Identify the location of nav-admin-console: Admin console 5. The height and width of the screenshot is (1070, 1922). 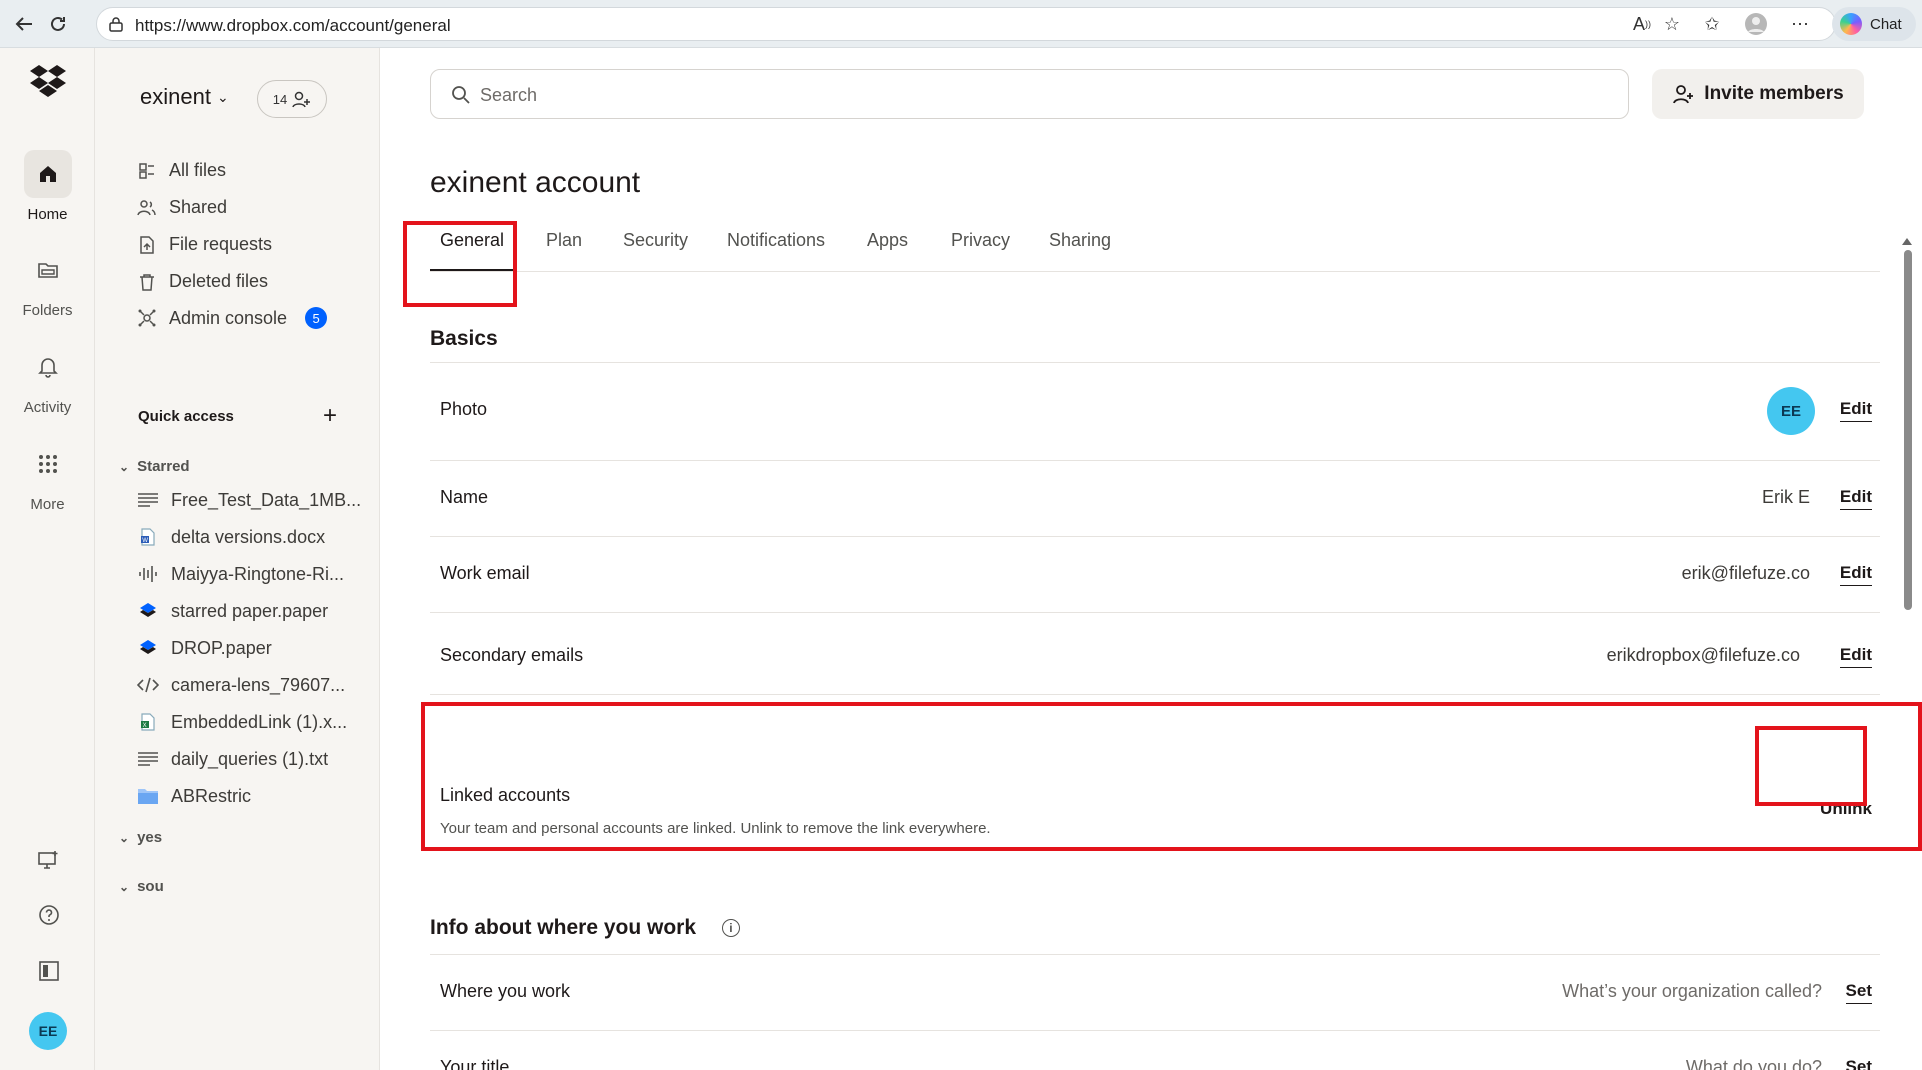
(232, 318).